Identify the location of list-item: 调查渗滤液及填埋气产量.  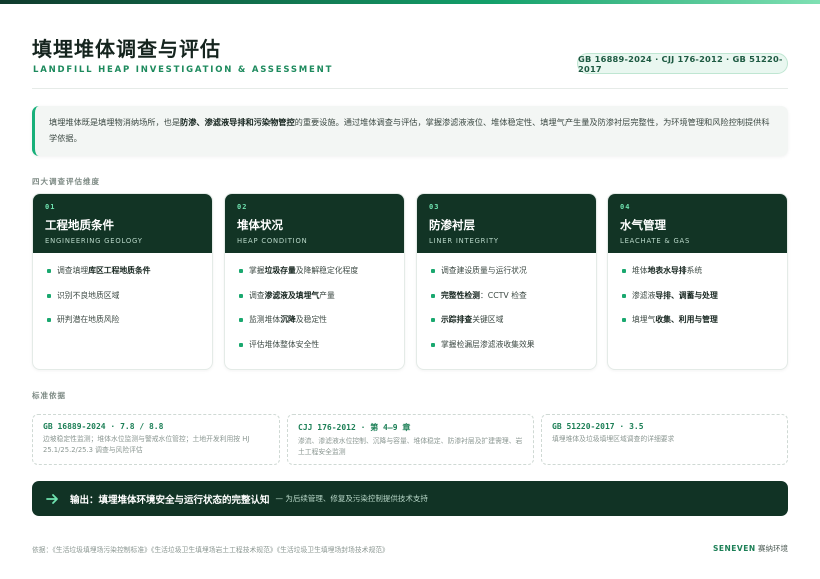
(315, 300).